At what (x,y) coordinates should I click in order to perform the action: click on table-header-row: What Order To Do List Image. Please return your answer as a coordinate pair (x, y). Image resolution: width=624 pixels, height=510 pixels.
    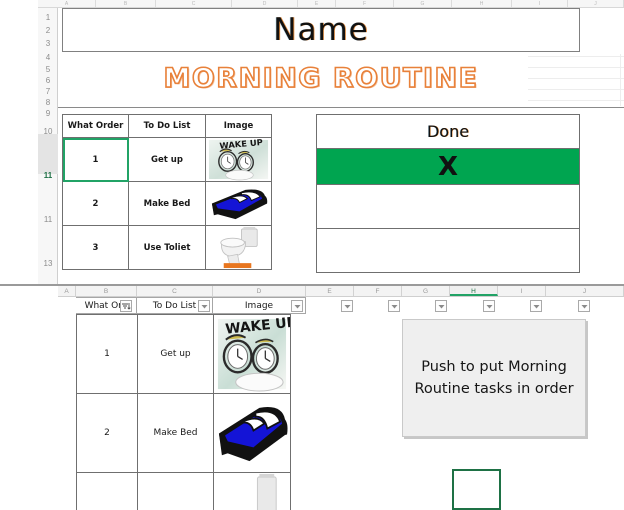
    Looking at the image, I should click on (167, 126).